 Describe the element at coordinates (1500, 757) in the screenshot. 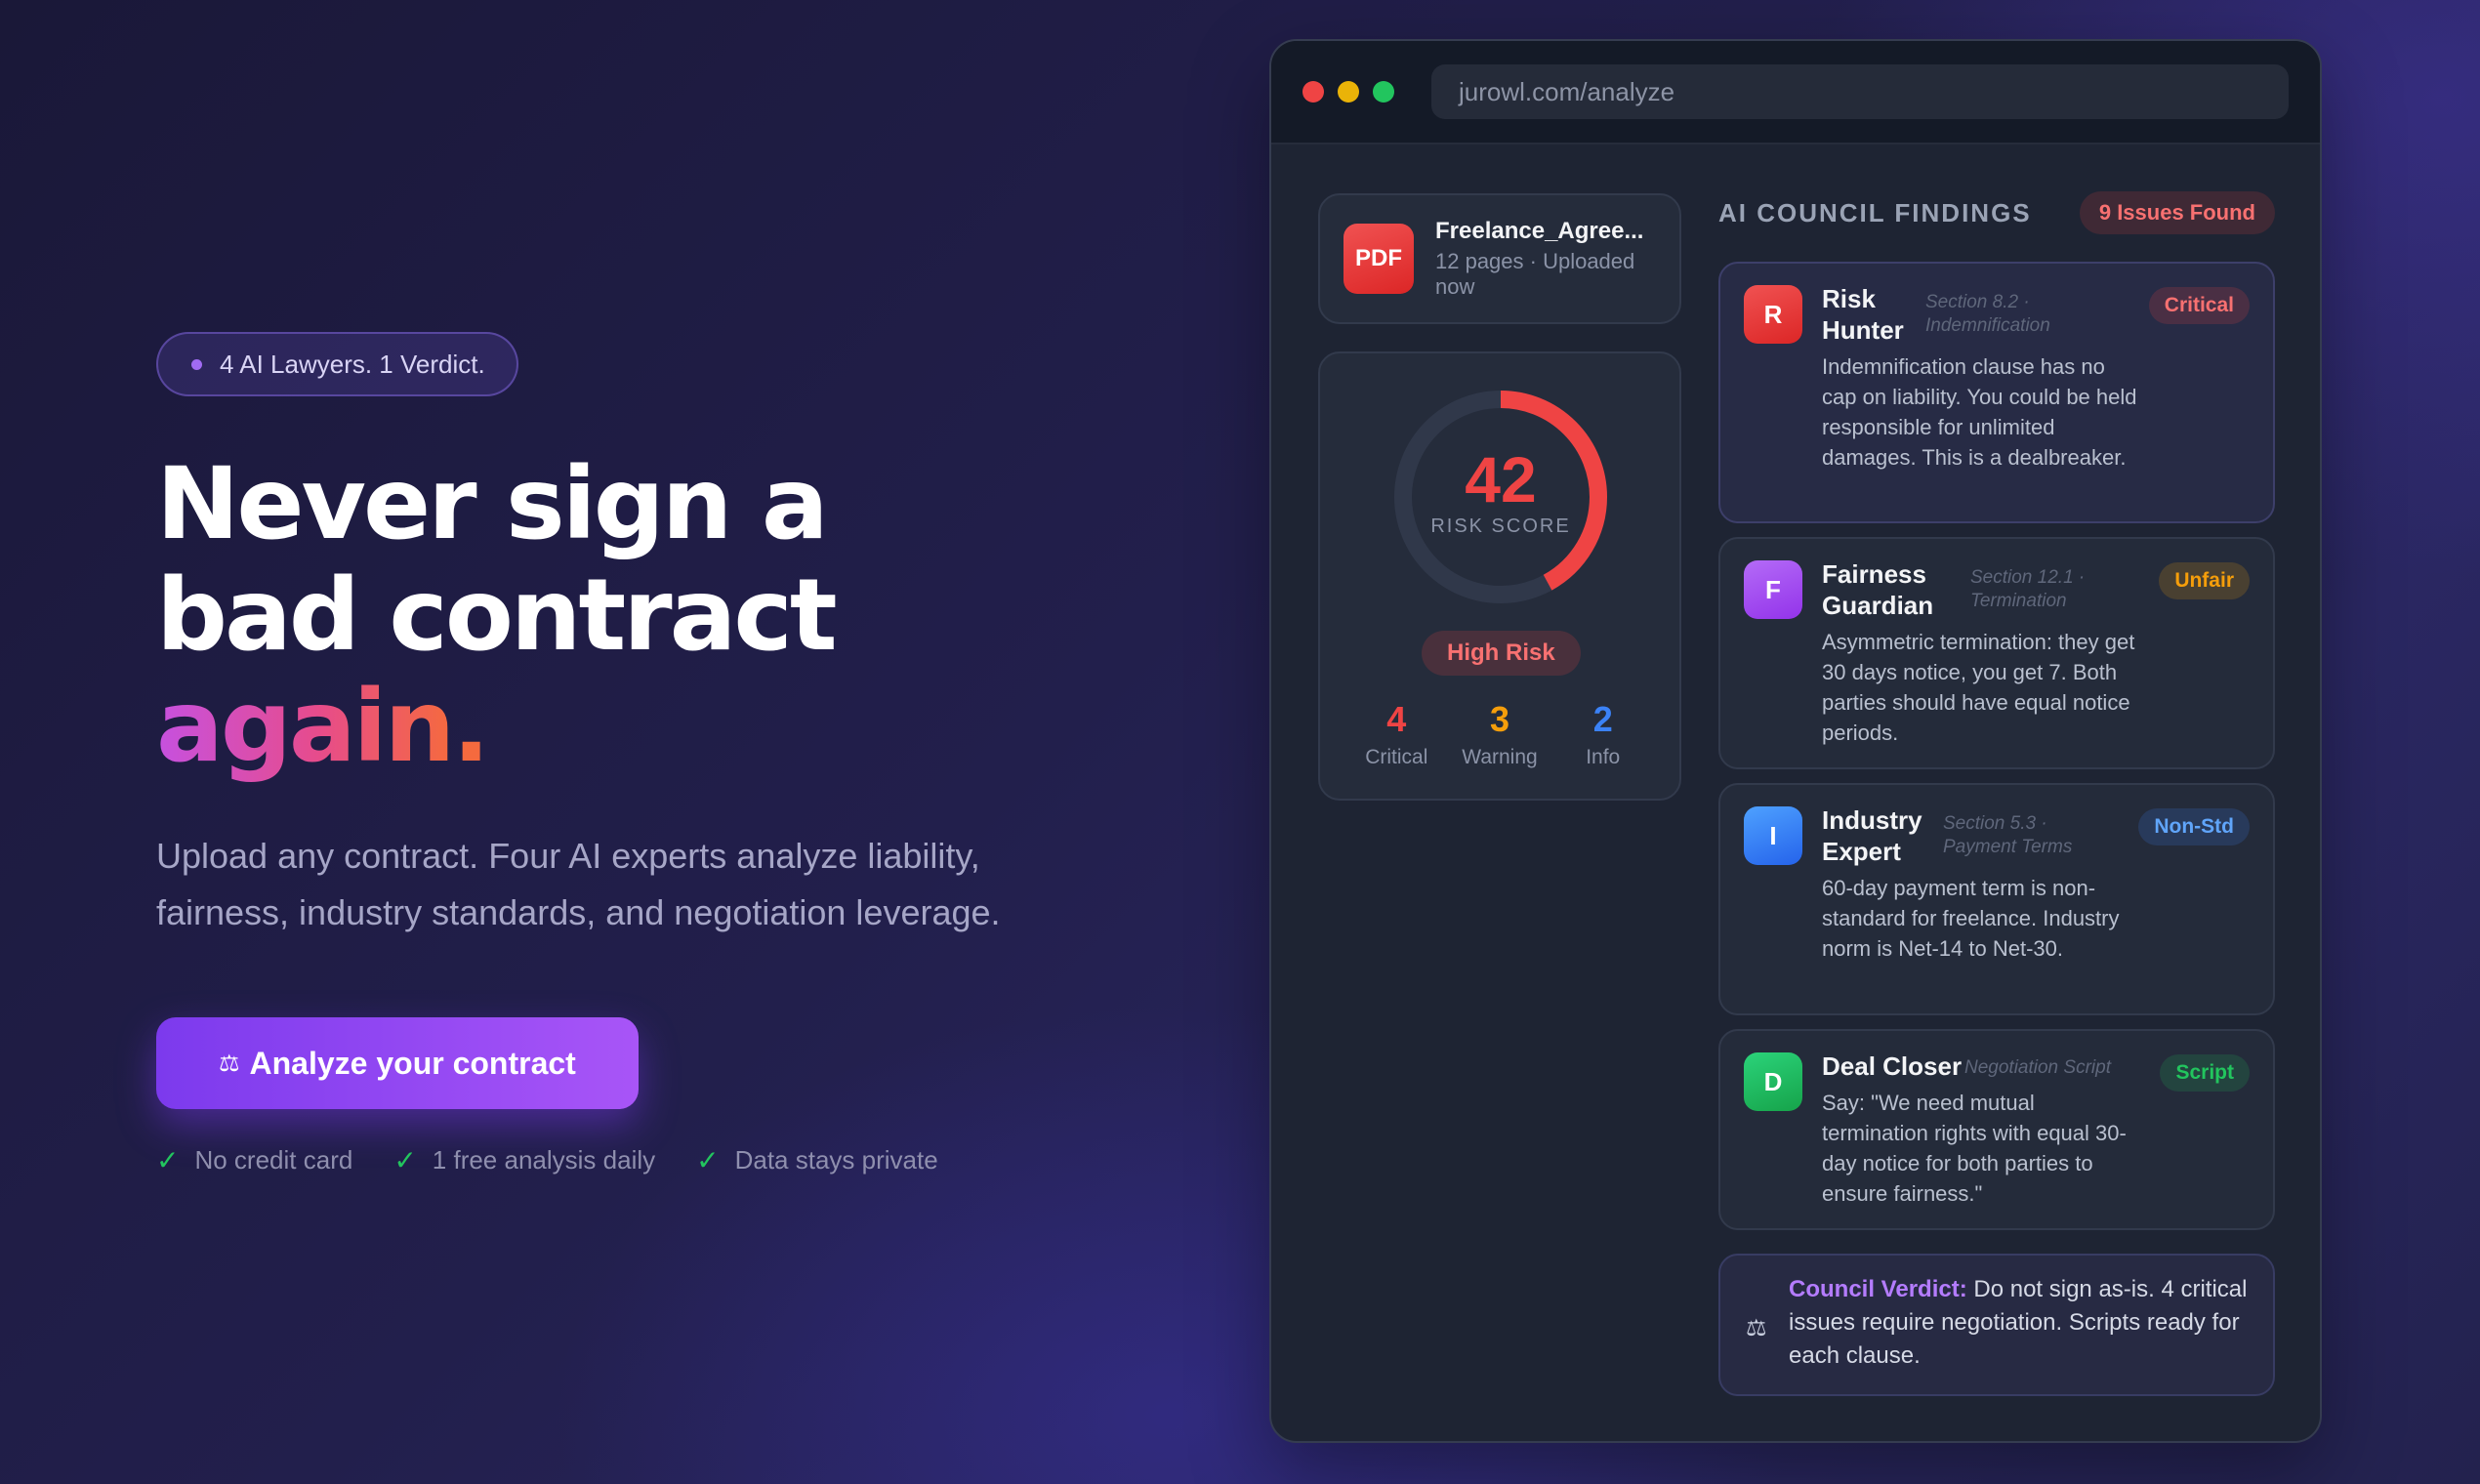

I see `count-label: Warning` at that location.